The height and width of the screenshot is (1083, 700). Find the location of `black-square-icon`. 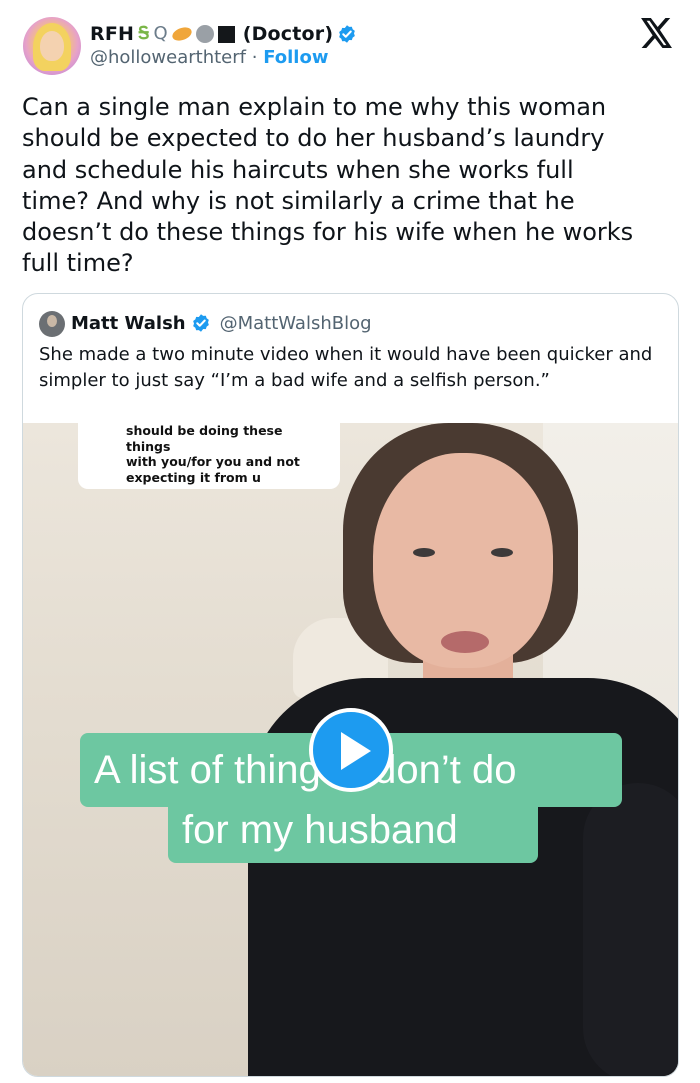

black-square-icon is located at coordinates (226, 34).